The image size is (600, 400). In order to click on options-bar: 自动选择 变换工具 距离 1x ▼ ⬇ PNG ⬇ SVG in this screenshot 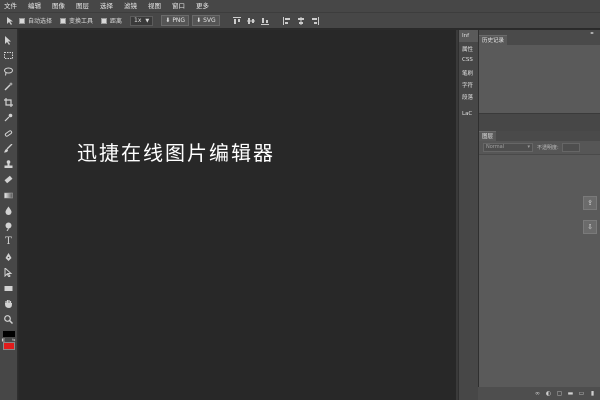, I will do `click(300, 20)`.